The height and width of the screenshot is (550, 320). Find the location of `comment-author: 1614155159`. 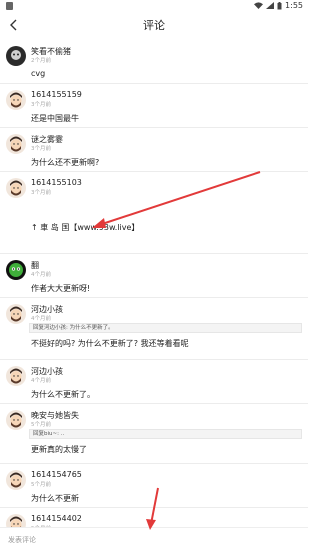

comment-author: 1614155159 is located at coordinates (56, 94).